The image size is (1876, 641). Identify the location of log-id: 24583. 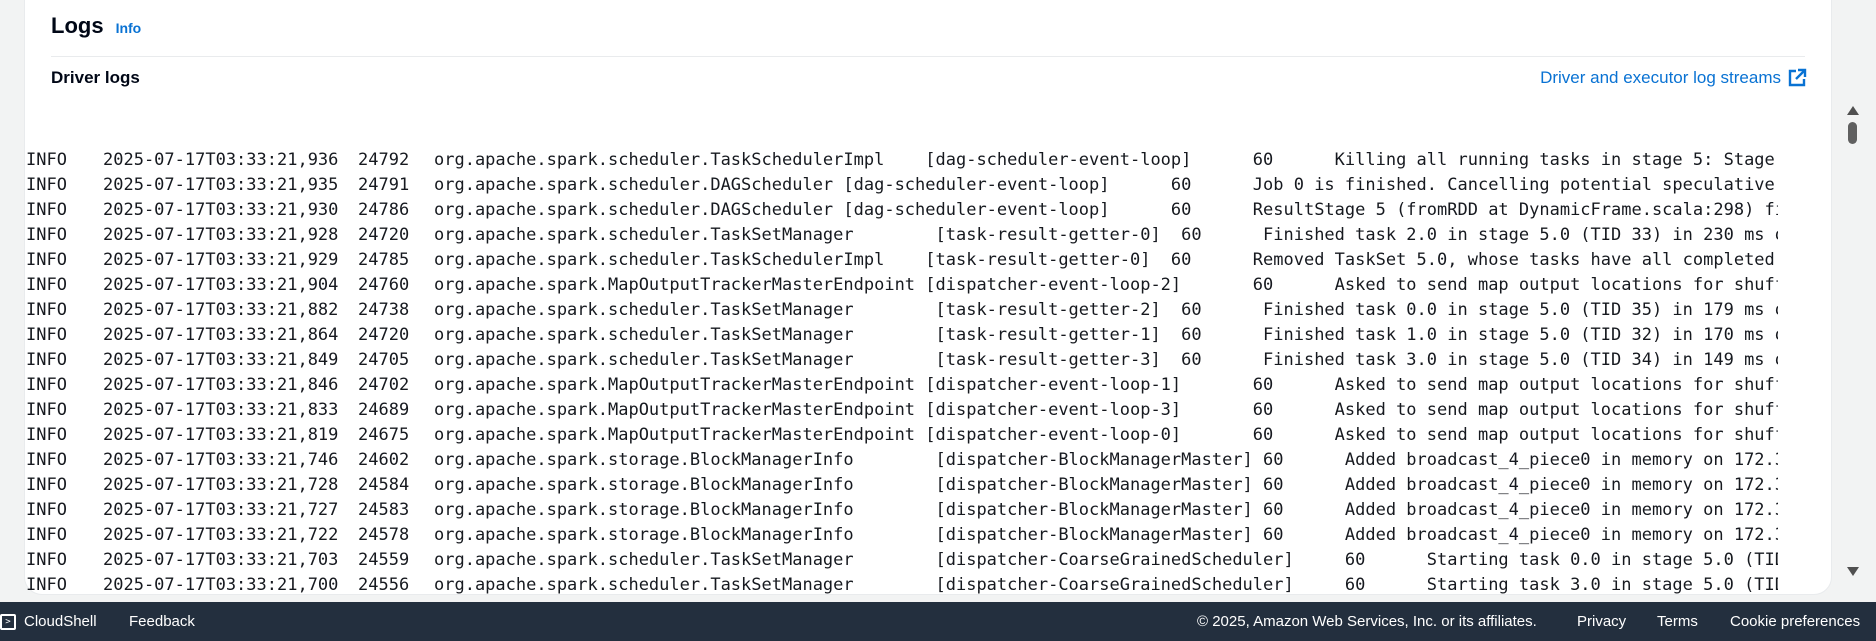
(384, 510).